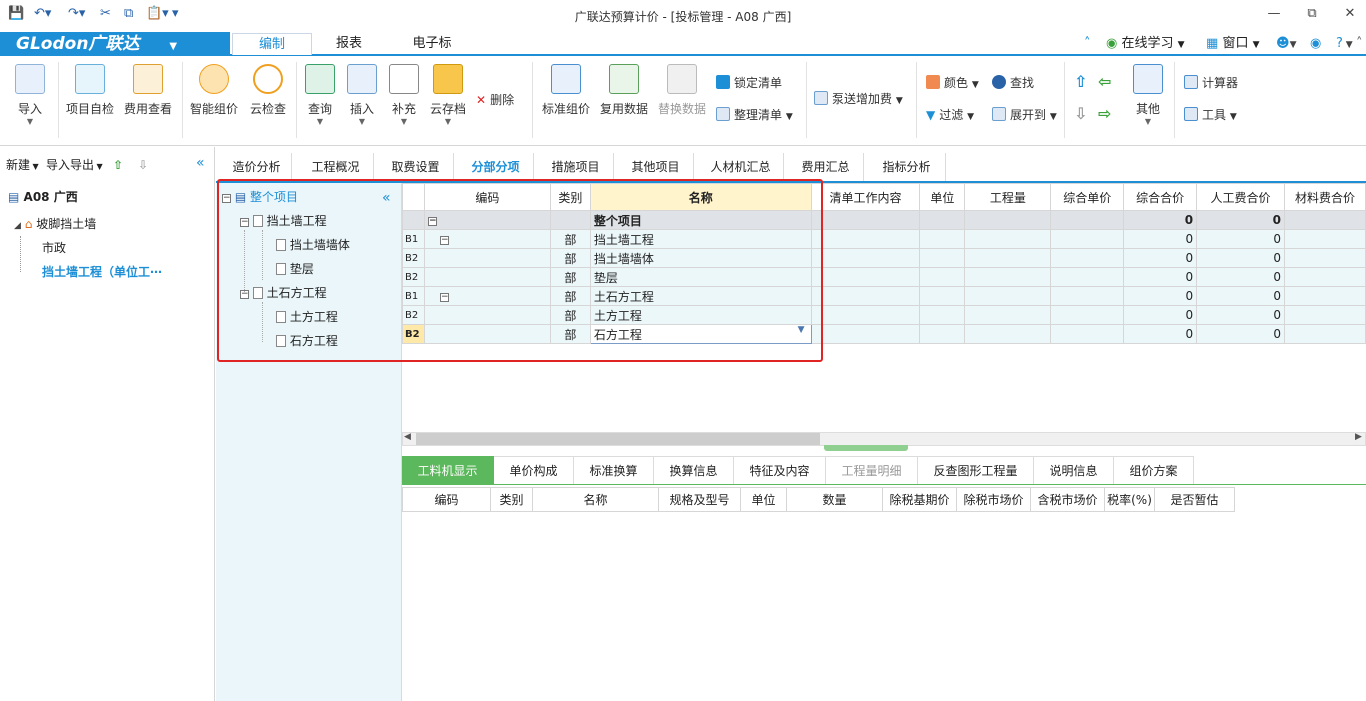 The image size is (1366, 701). Describe the element at coordinates (570, 220) in the screenshot. I see `type-cell` at that location.